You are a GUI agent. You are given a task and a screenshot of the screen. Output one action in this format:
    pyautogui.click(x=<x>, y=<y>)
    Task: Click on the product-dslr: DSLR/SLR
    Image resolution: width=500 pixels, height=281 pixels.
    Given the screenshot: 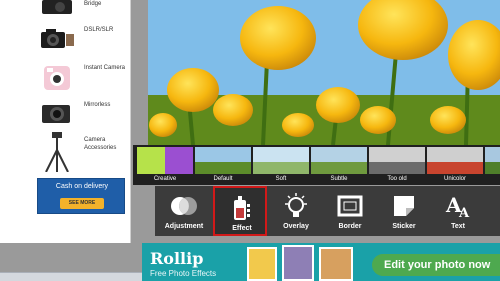 What is the action you would take?
    pyautogui.click(x=83, y=40)
    